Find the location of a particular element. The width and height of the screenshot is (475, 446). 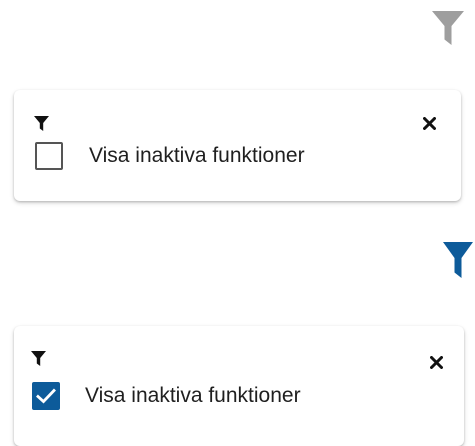

check-icon is located at coordinates (46, 396).